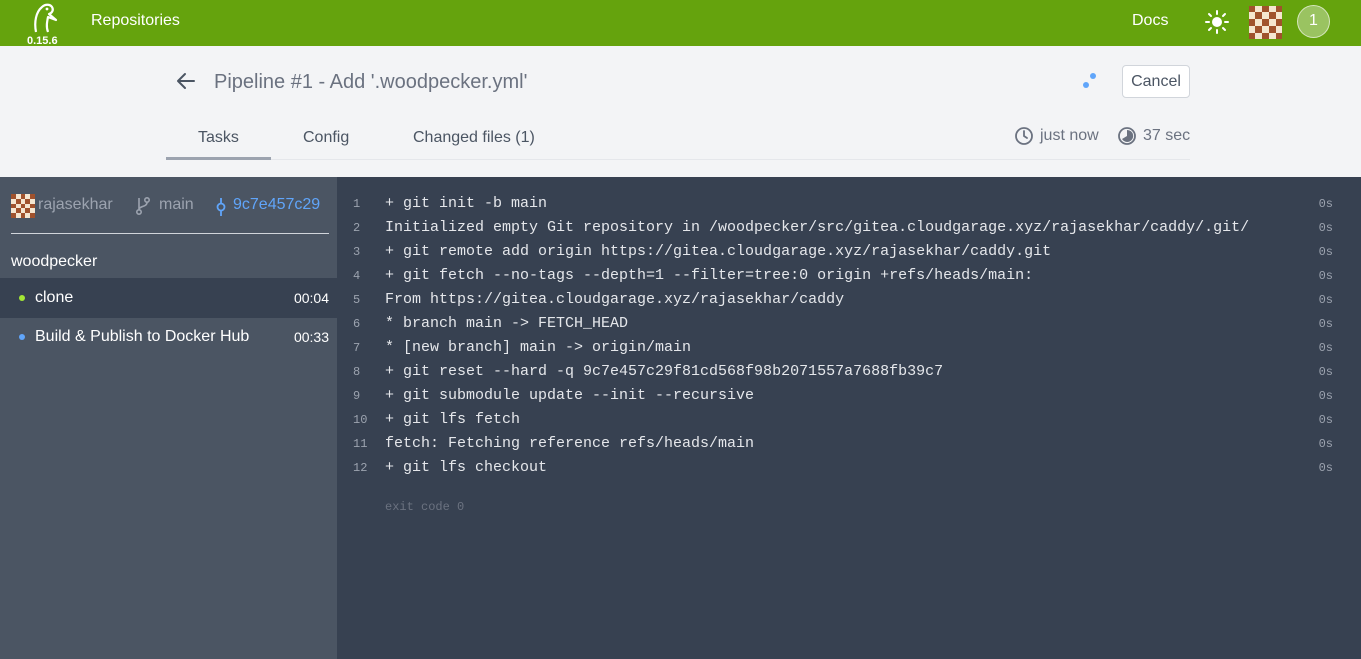 The height and width of the screenshot is (659, 1361). Describe the element at coordinates (466, 467) in the screenshot. I see `line-text: + git lfs checkout` at that location.